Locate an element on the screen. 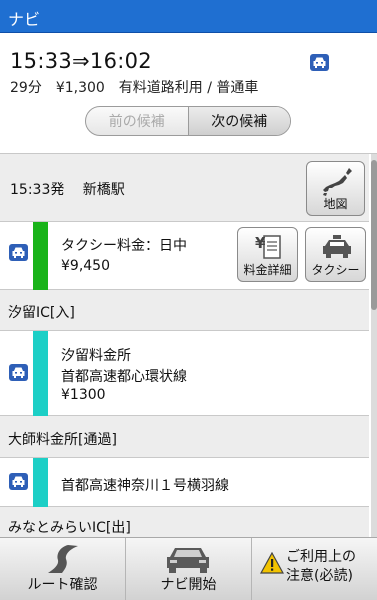 This screenshot has height=600, width=377. taxi-button: タクシー is located at coordinates (335, 254).